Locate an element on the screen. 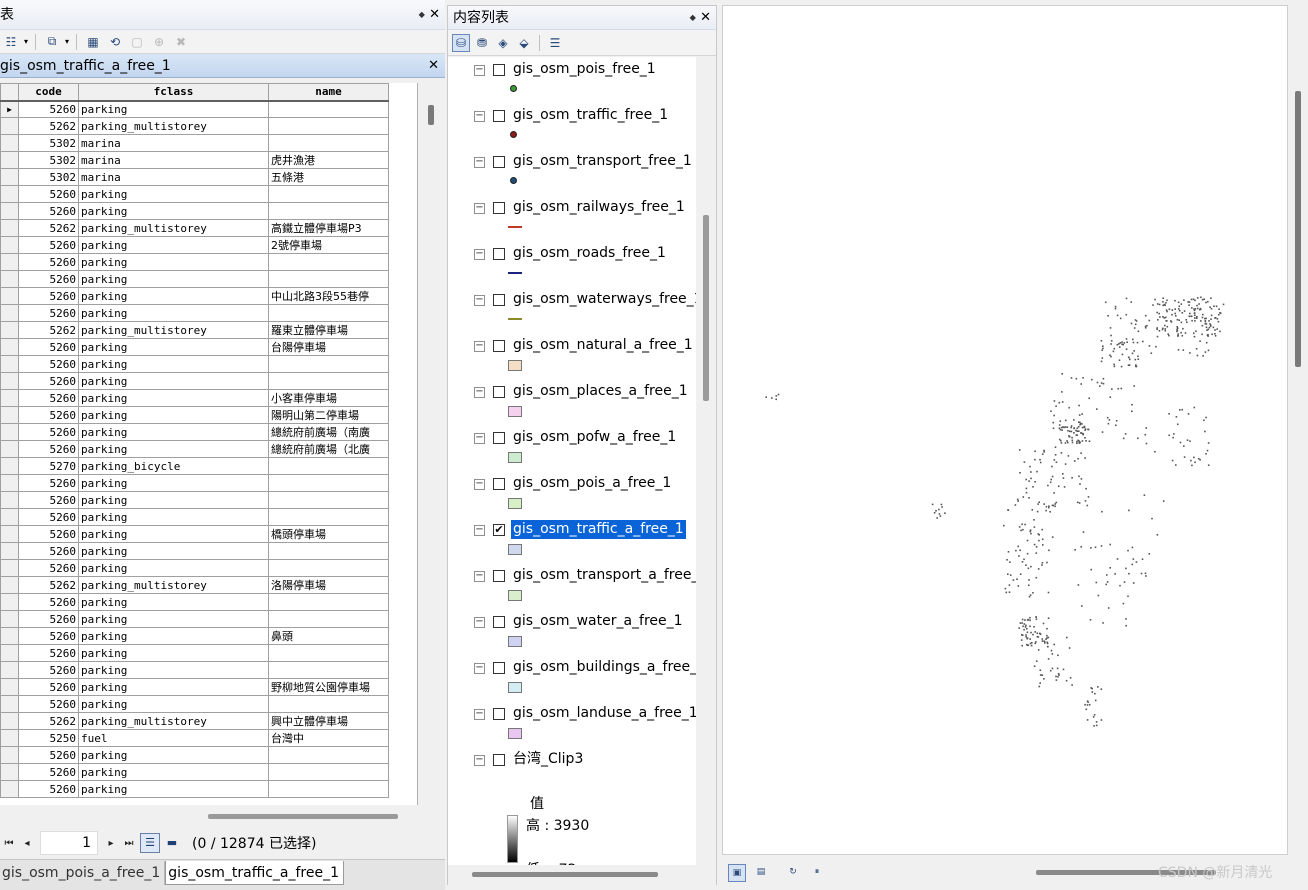  row-selector-header is located at coordinates (9, 92).